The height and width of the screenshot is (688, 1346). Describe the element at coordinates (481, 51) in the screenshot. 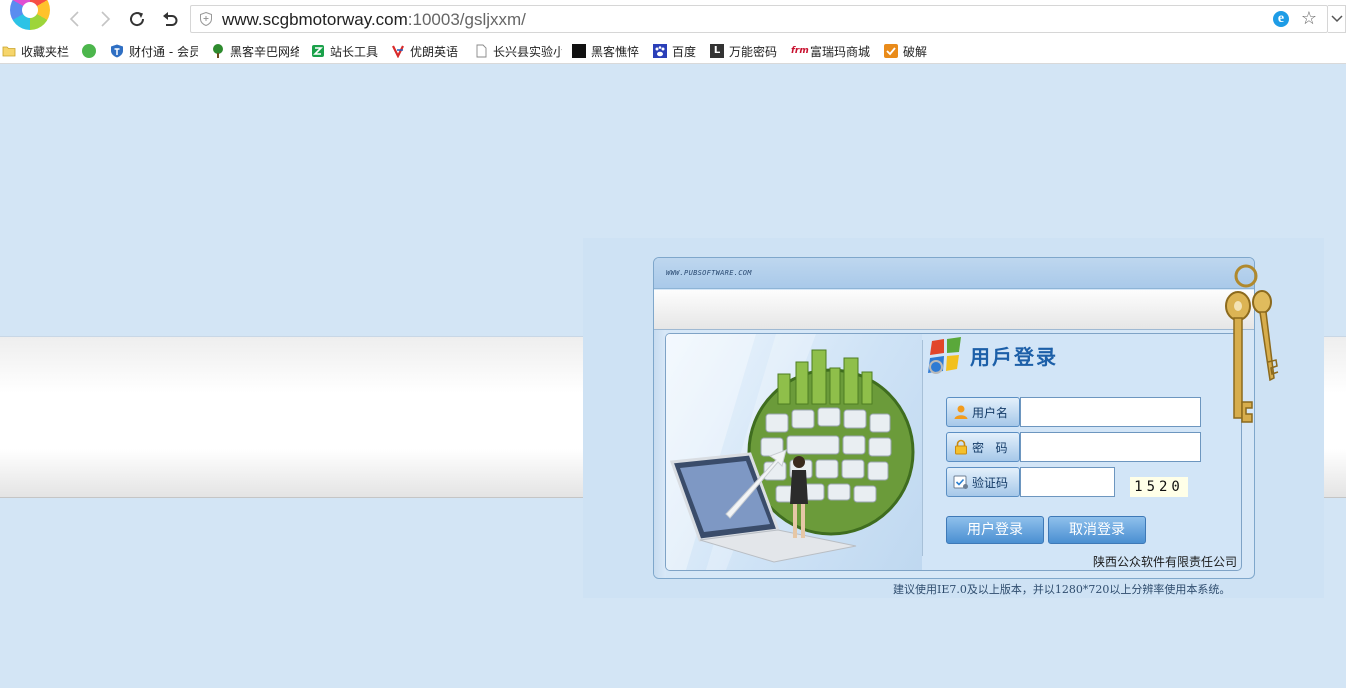

I see `page-icon` at that location.